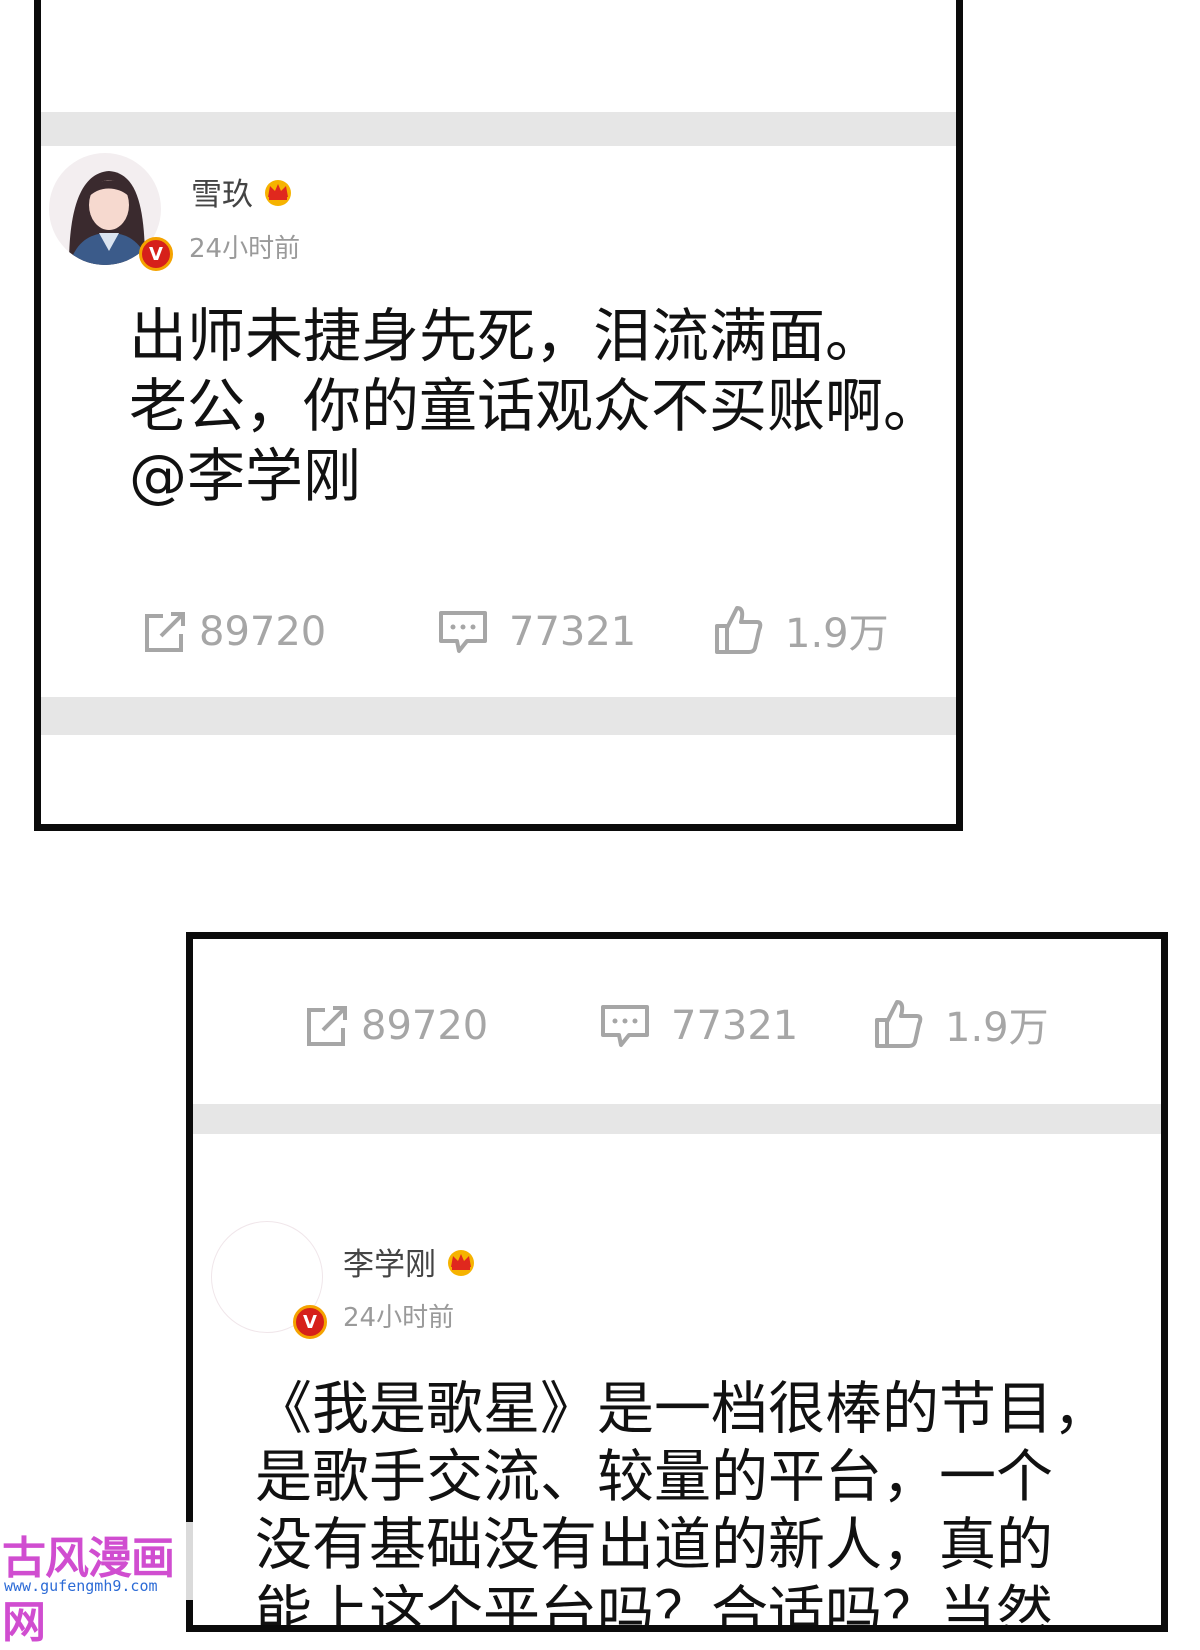  I want to click on watermark-url: www.gufengmh9.com, so click(81, 1586).